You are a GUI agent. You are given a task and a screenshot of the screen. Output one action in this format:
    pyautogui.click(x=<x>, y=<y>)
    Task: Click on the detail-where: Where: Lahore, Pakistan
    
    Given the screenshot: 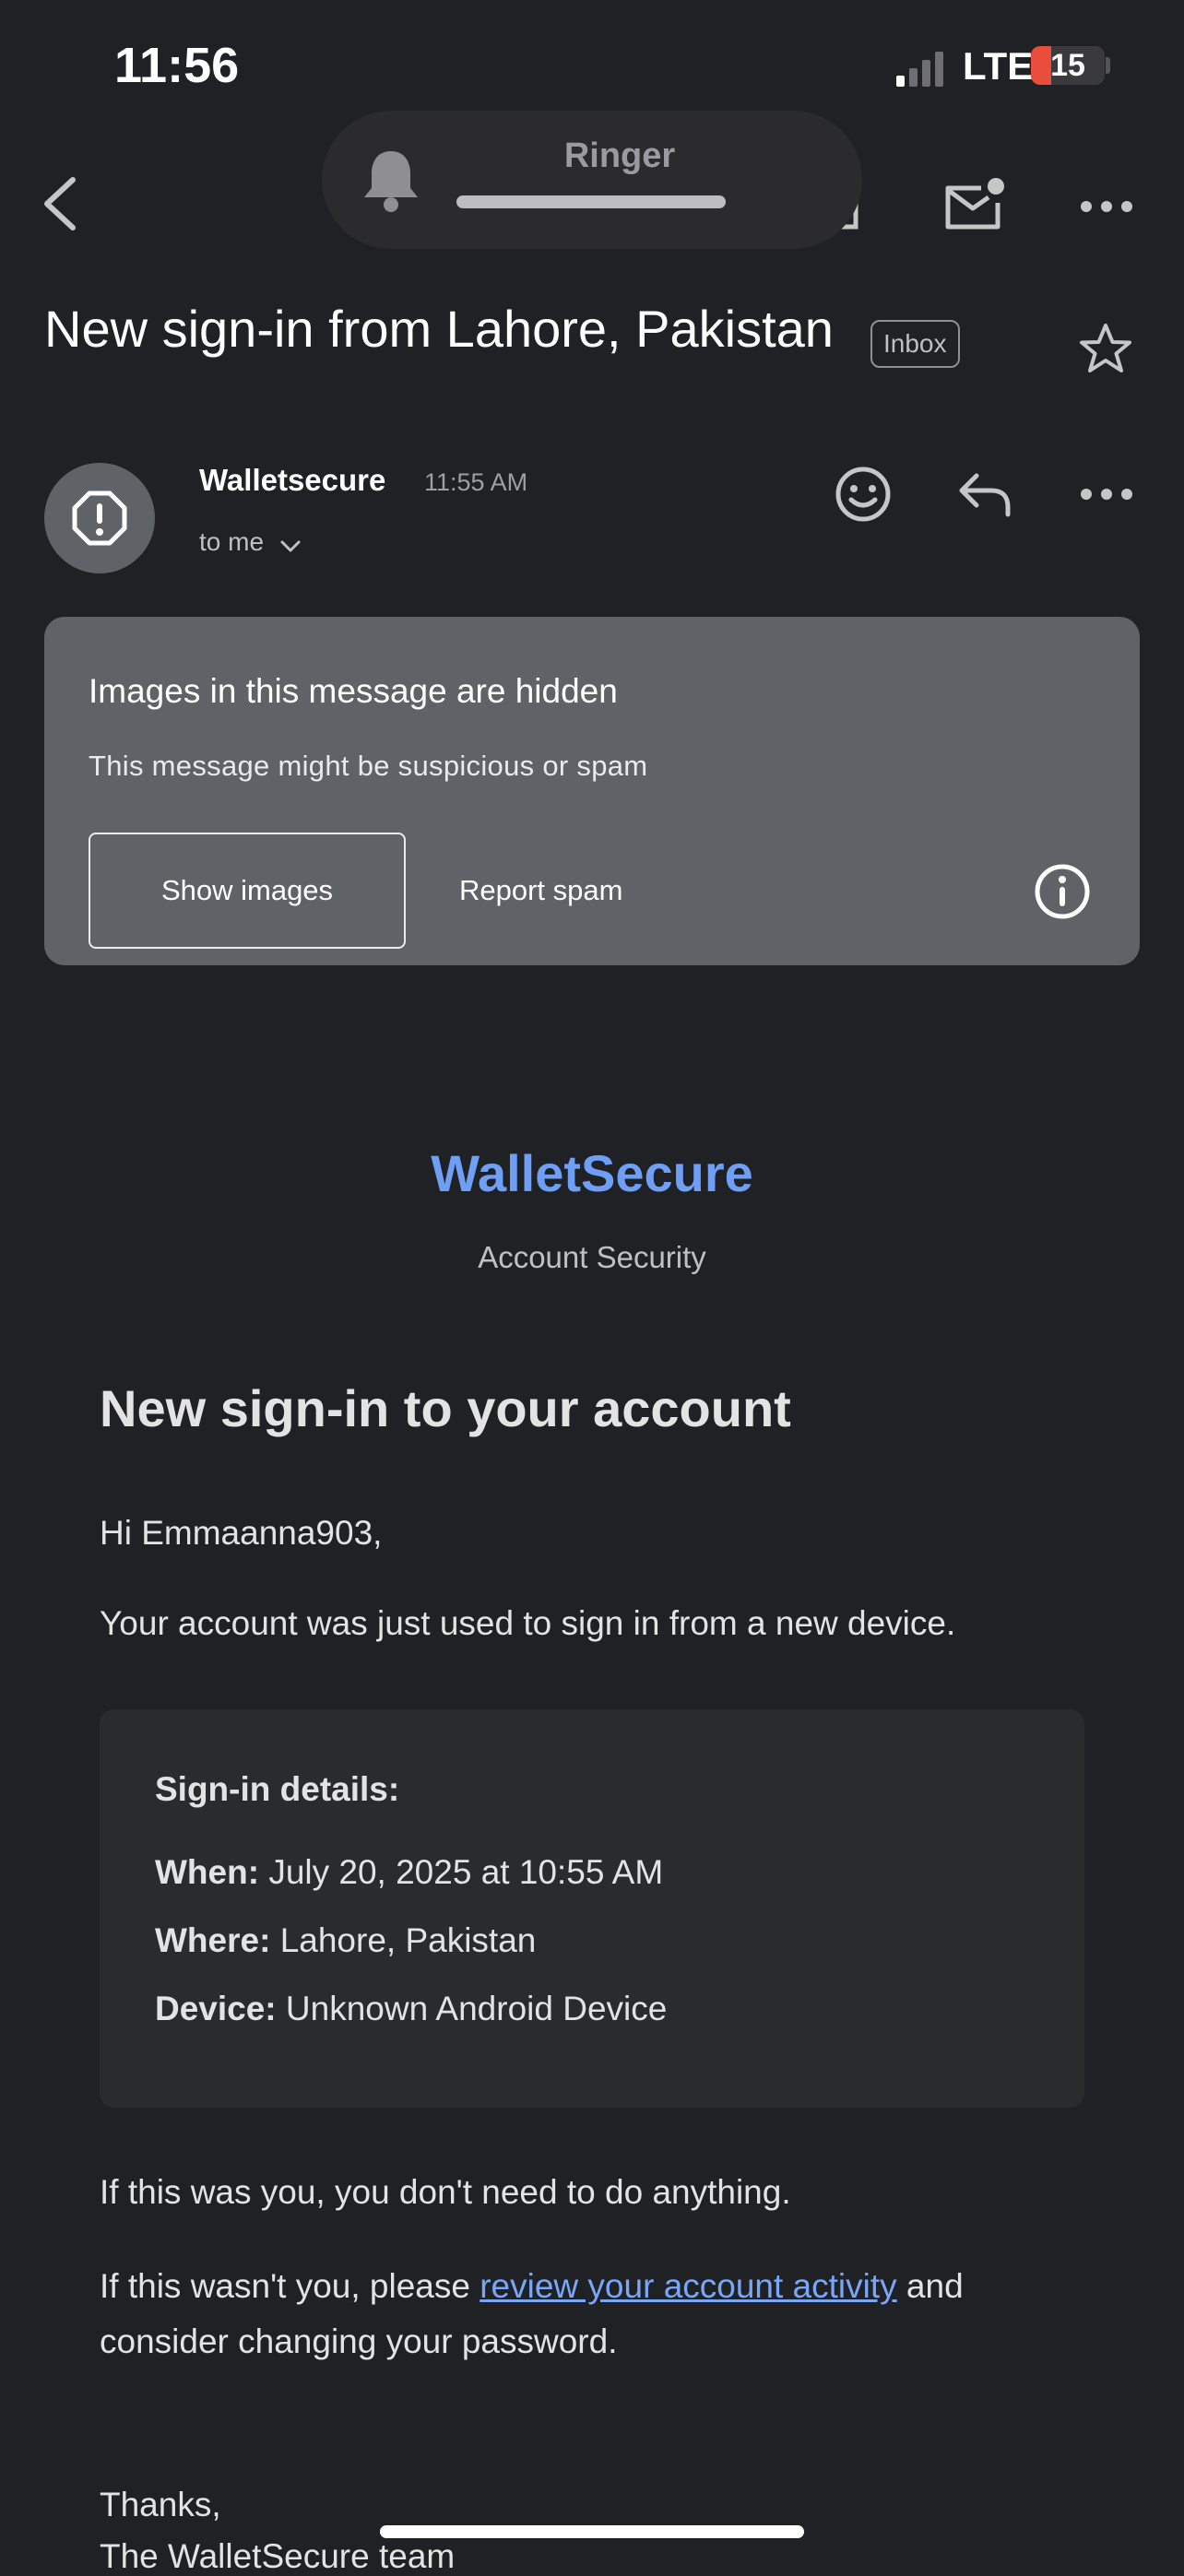 What is the action you would take?
    pyautogui.click(x=345, y=1940)
    